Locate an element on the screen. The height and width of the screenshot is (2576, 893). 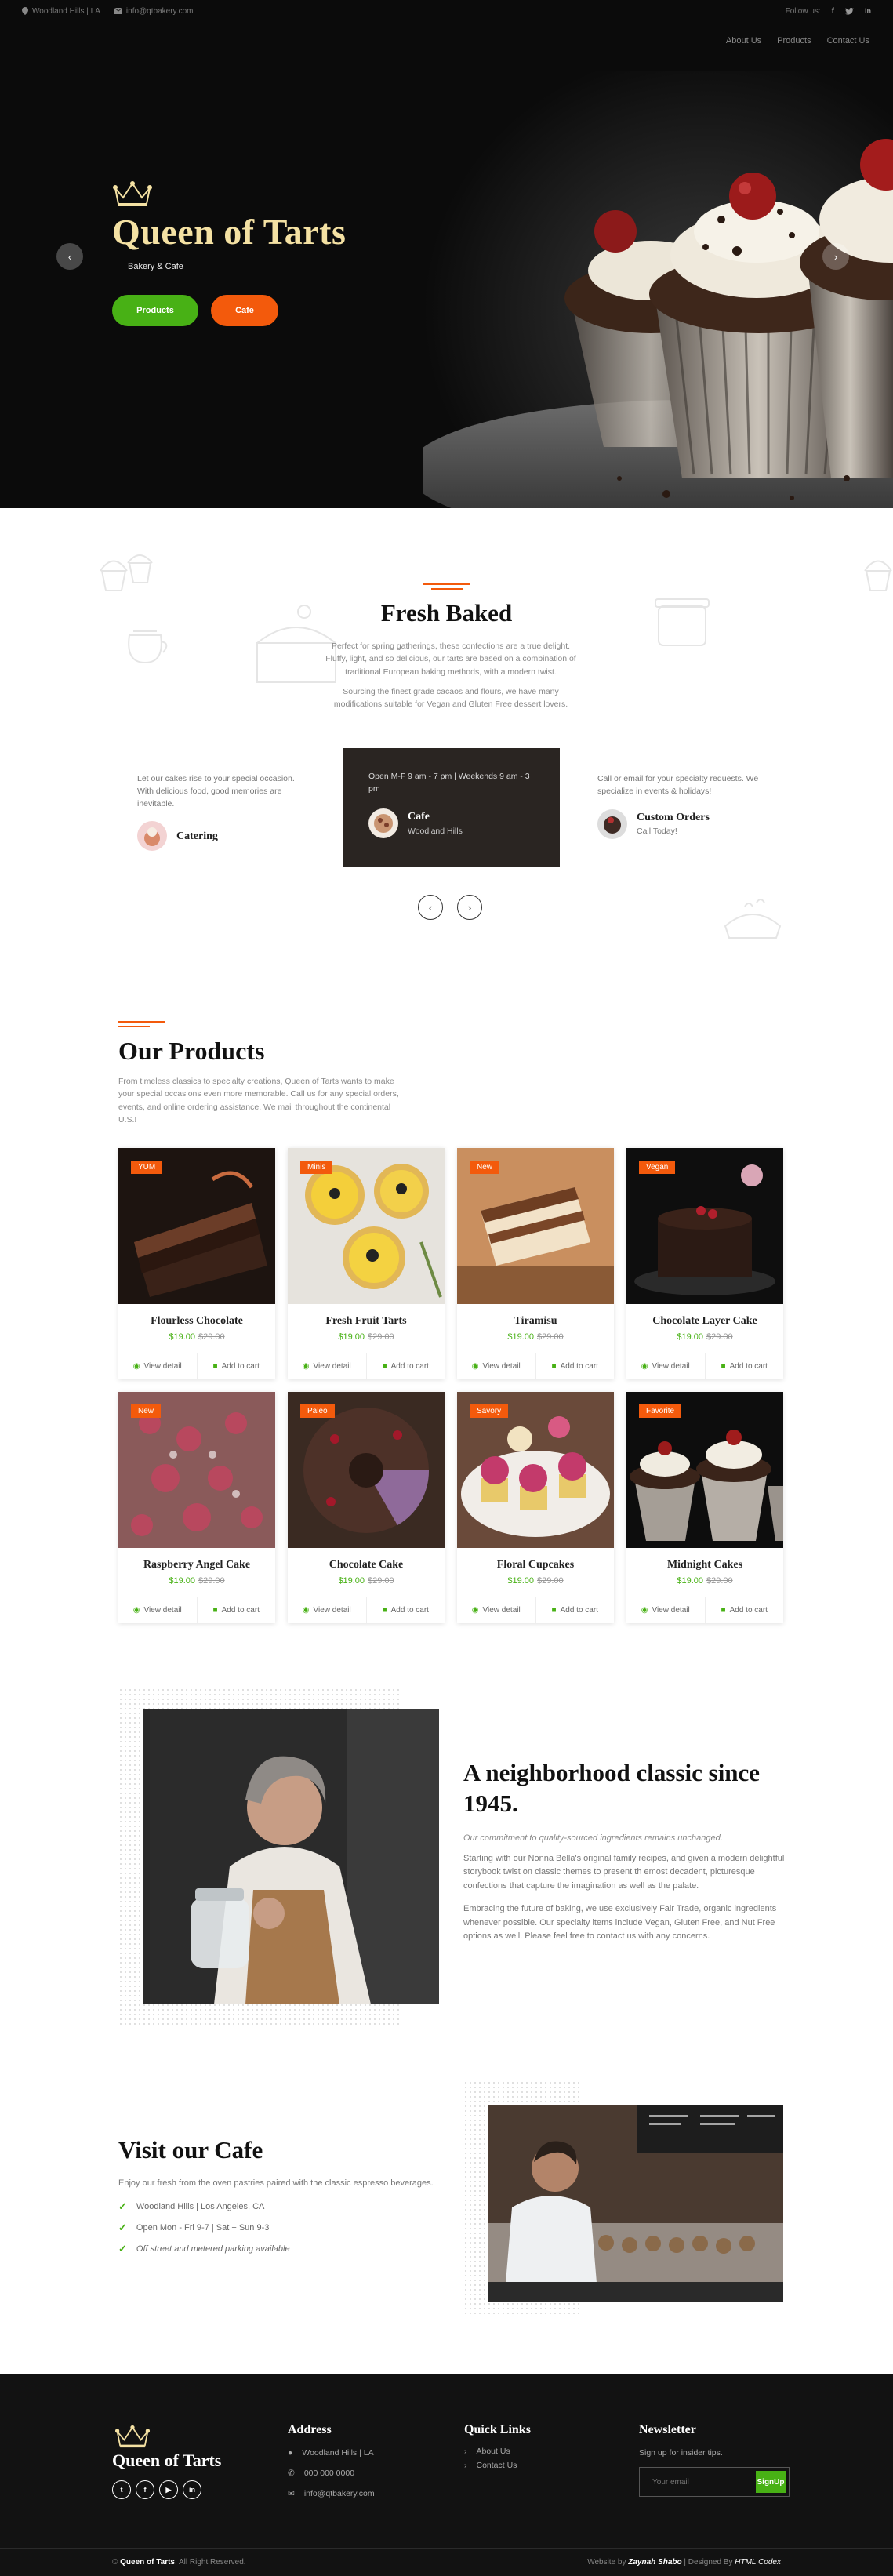
product-image: Favorite is located at coordinates (704, 1470).